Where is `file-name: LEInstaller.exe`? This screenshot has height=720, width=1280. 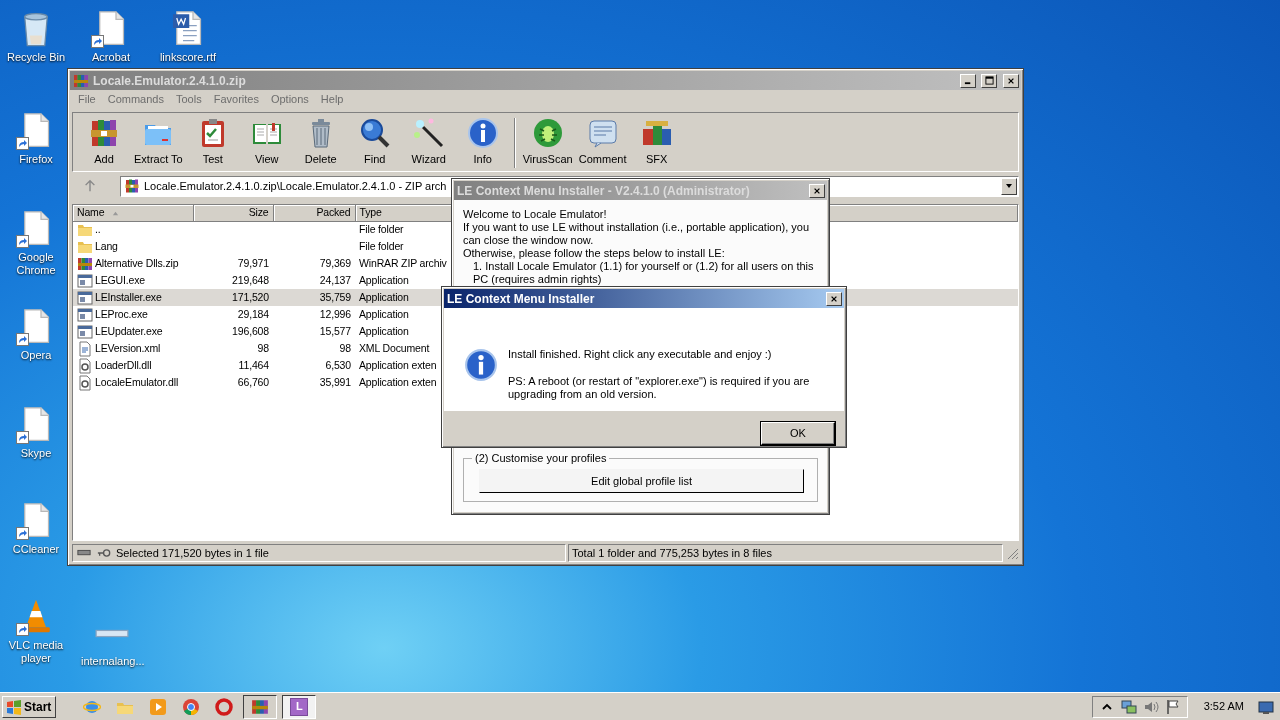
file-name: LEInstaller.exe is located at coordinates (128, 297).